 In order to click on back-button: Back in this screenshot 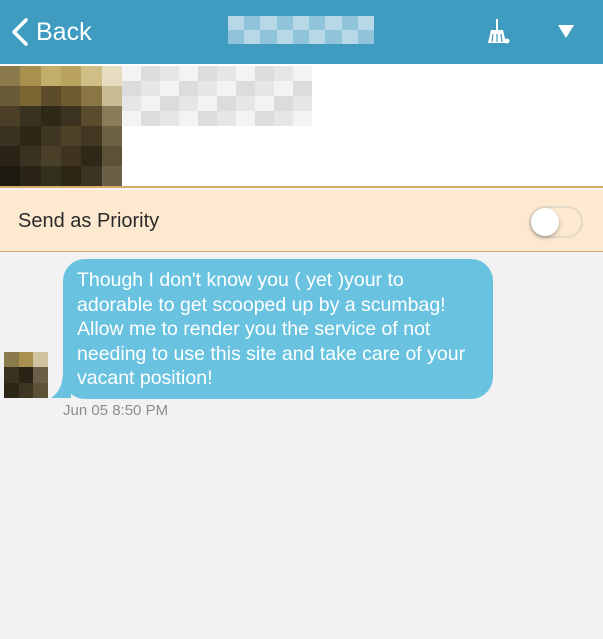, I will do `click(51, 32)`.